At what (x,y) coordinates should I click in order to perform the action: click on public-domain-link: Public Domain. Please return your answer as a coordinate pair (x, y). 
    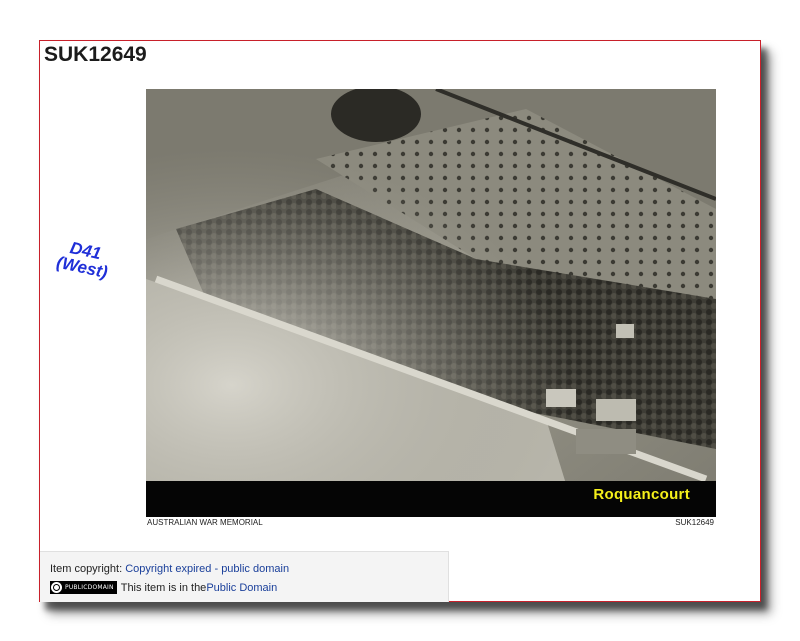
    Looking at the image, I should click on (241, 588).